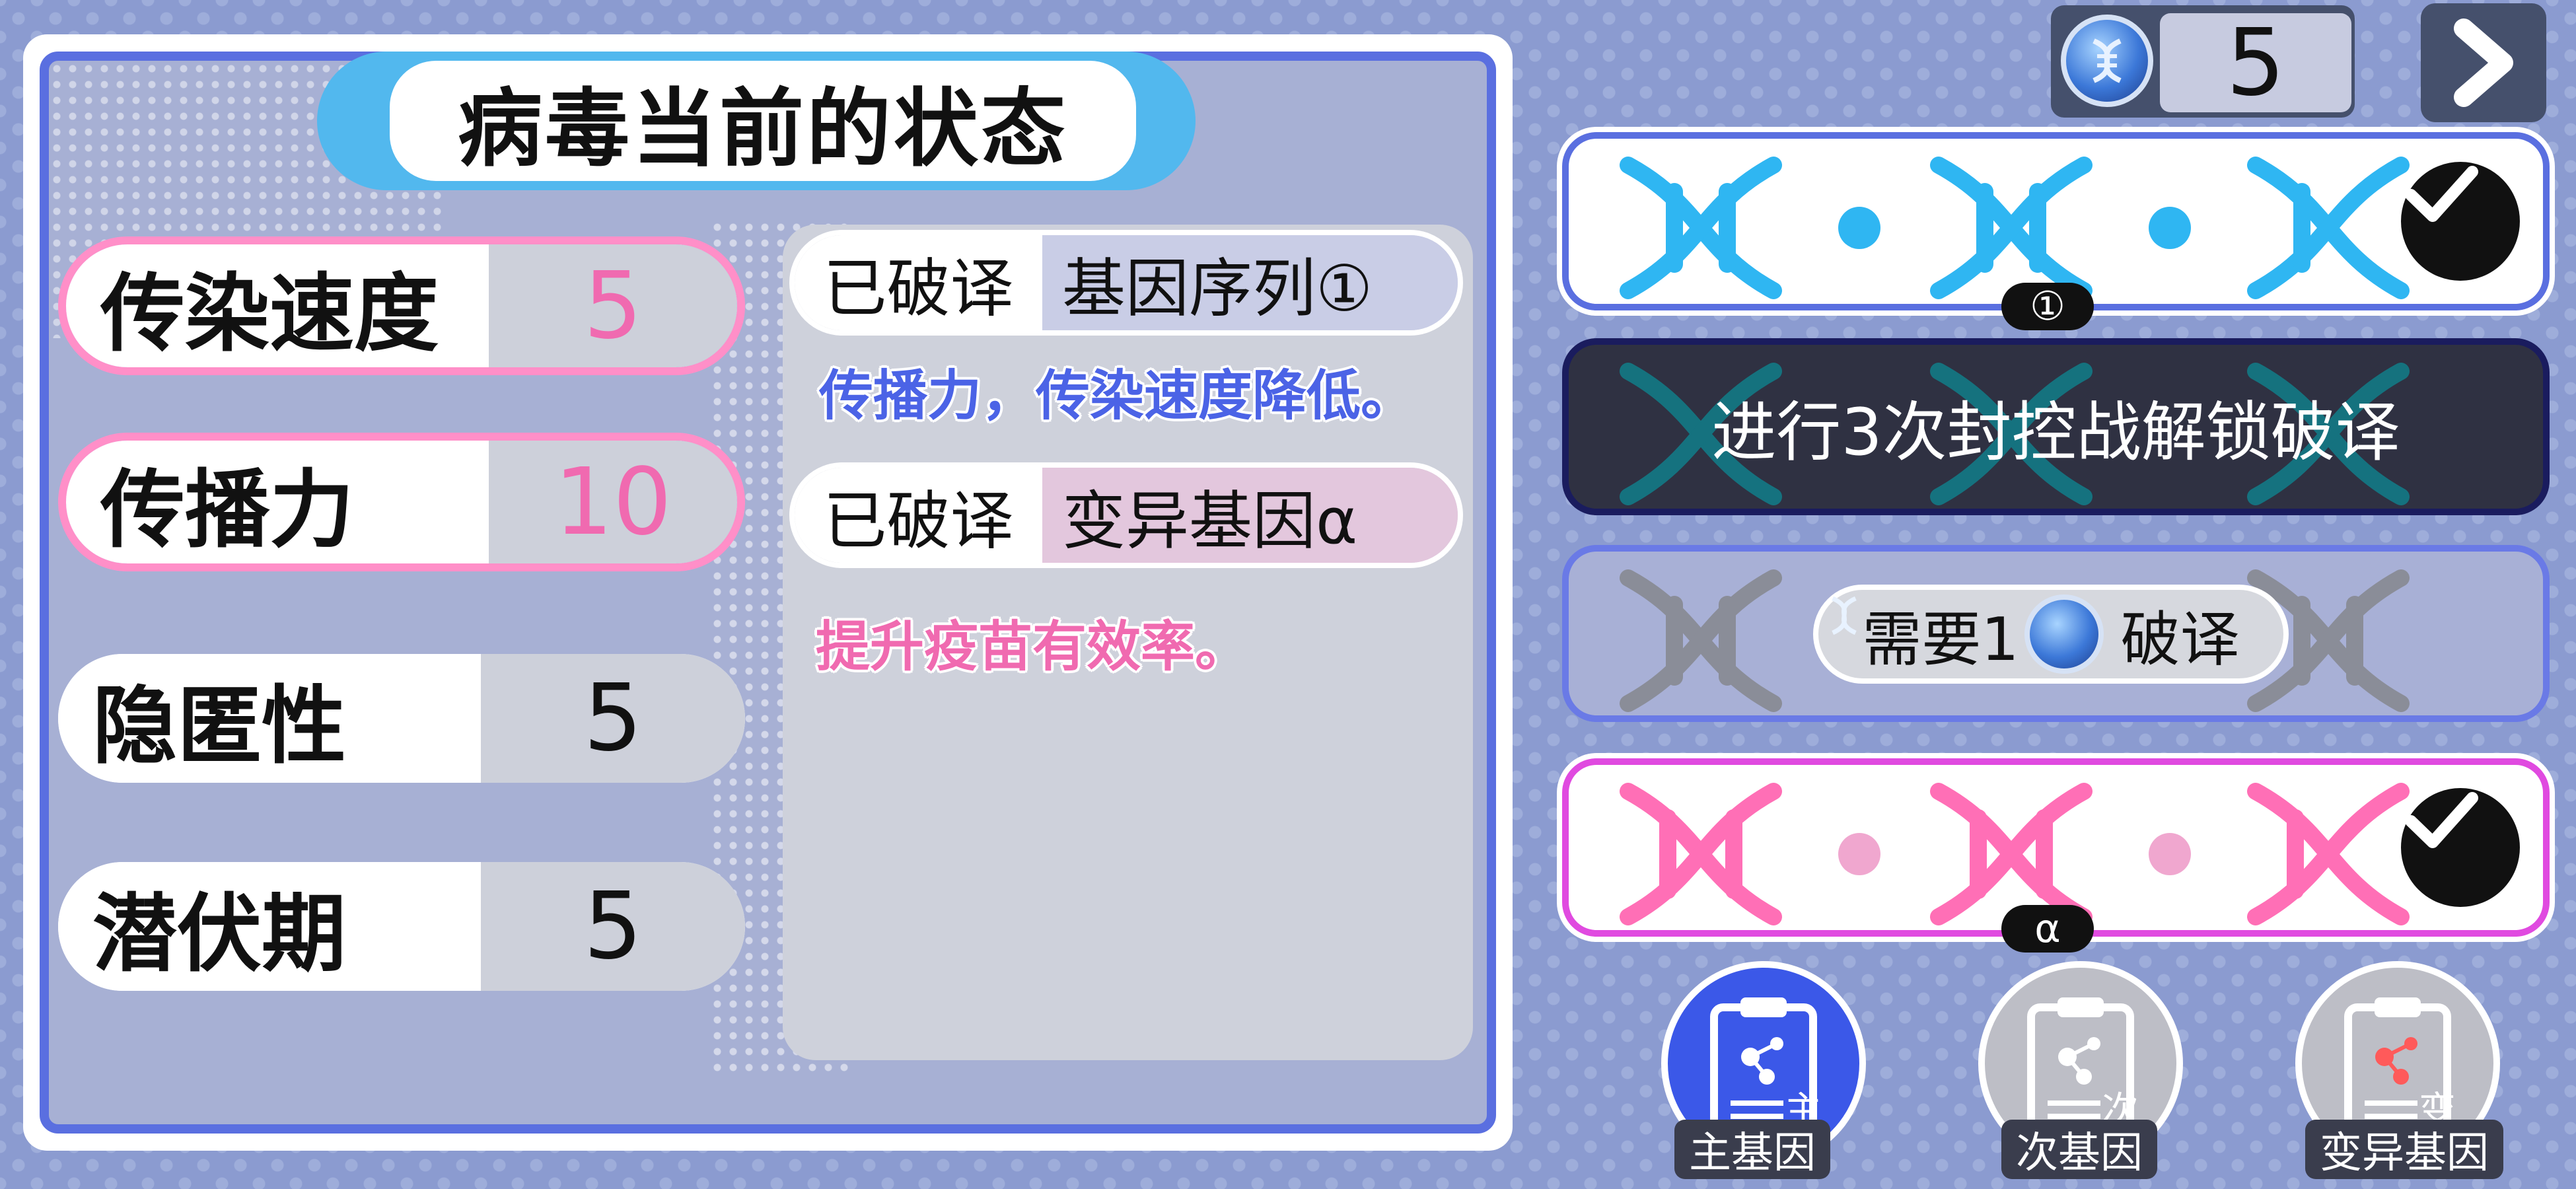  I want to click on chevron-right-icon, so click(2483, 62).